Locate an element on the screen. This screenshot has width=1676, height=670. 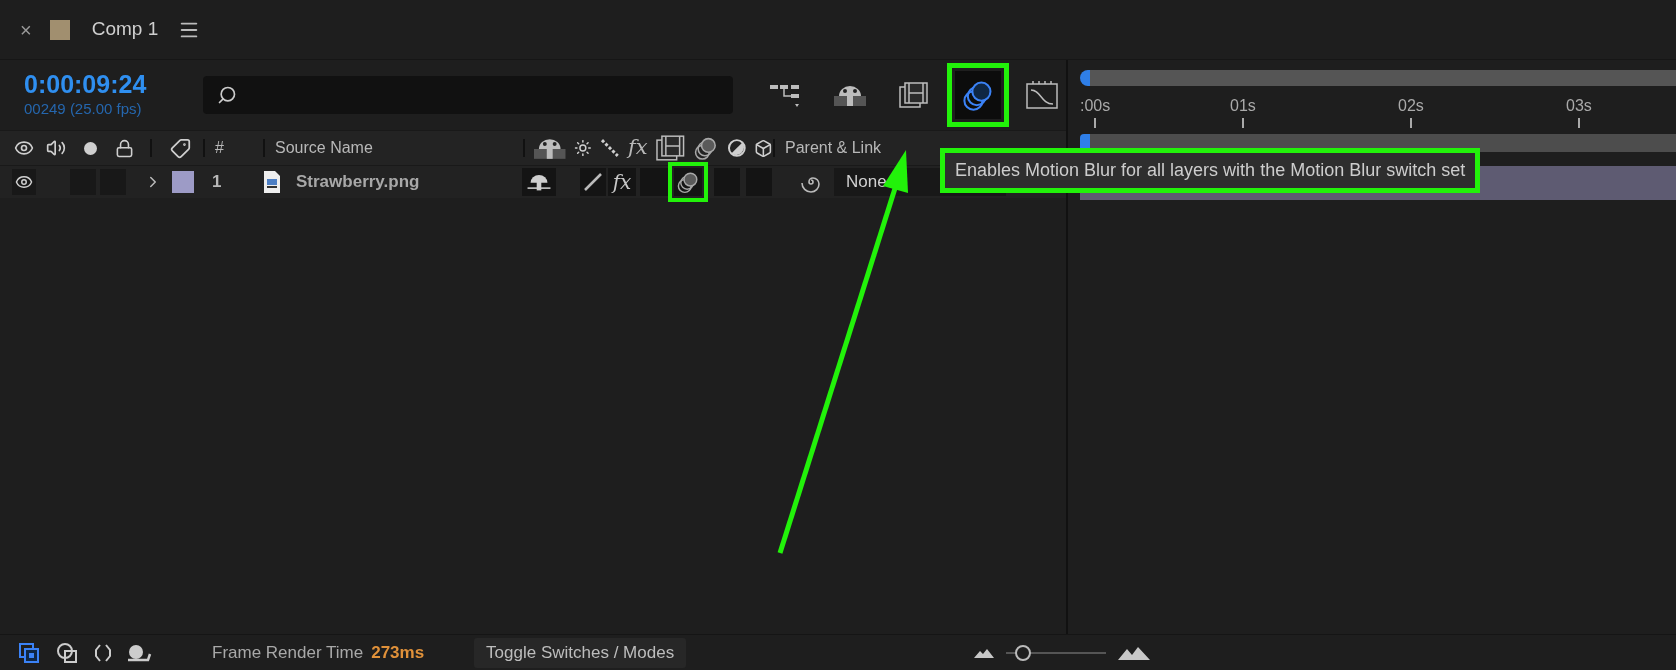
time-ruler-label: 02s is located at coordinates (1411, 106).